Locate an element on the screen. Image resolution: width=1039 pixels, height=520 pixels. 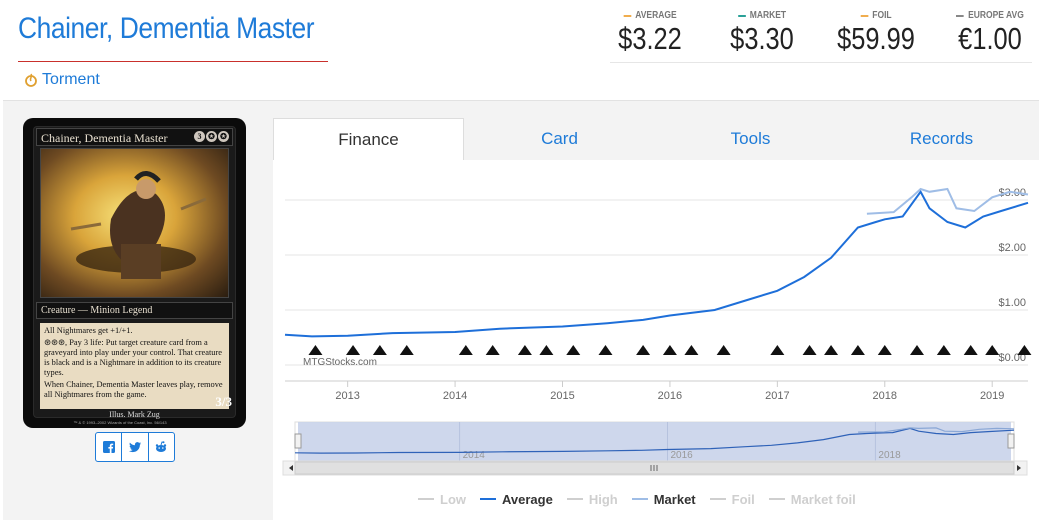
tab-records: Records is located at coordinates (941, 139).